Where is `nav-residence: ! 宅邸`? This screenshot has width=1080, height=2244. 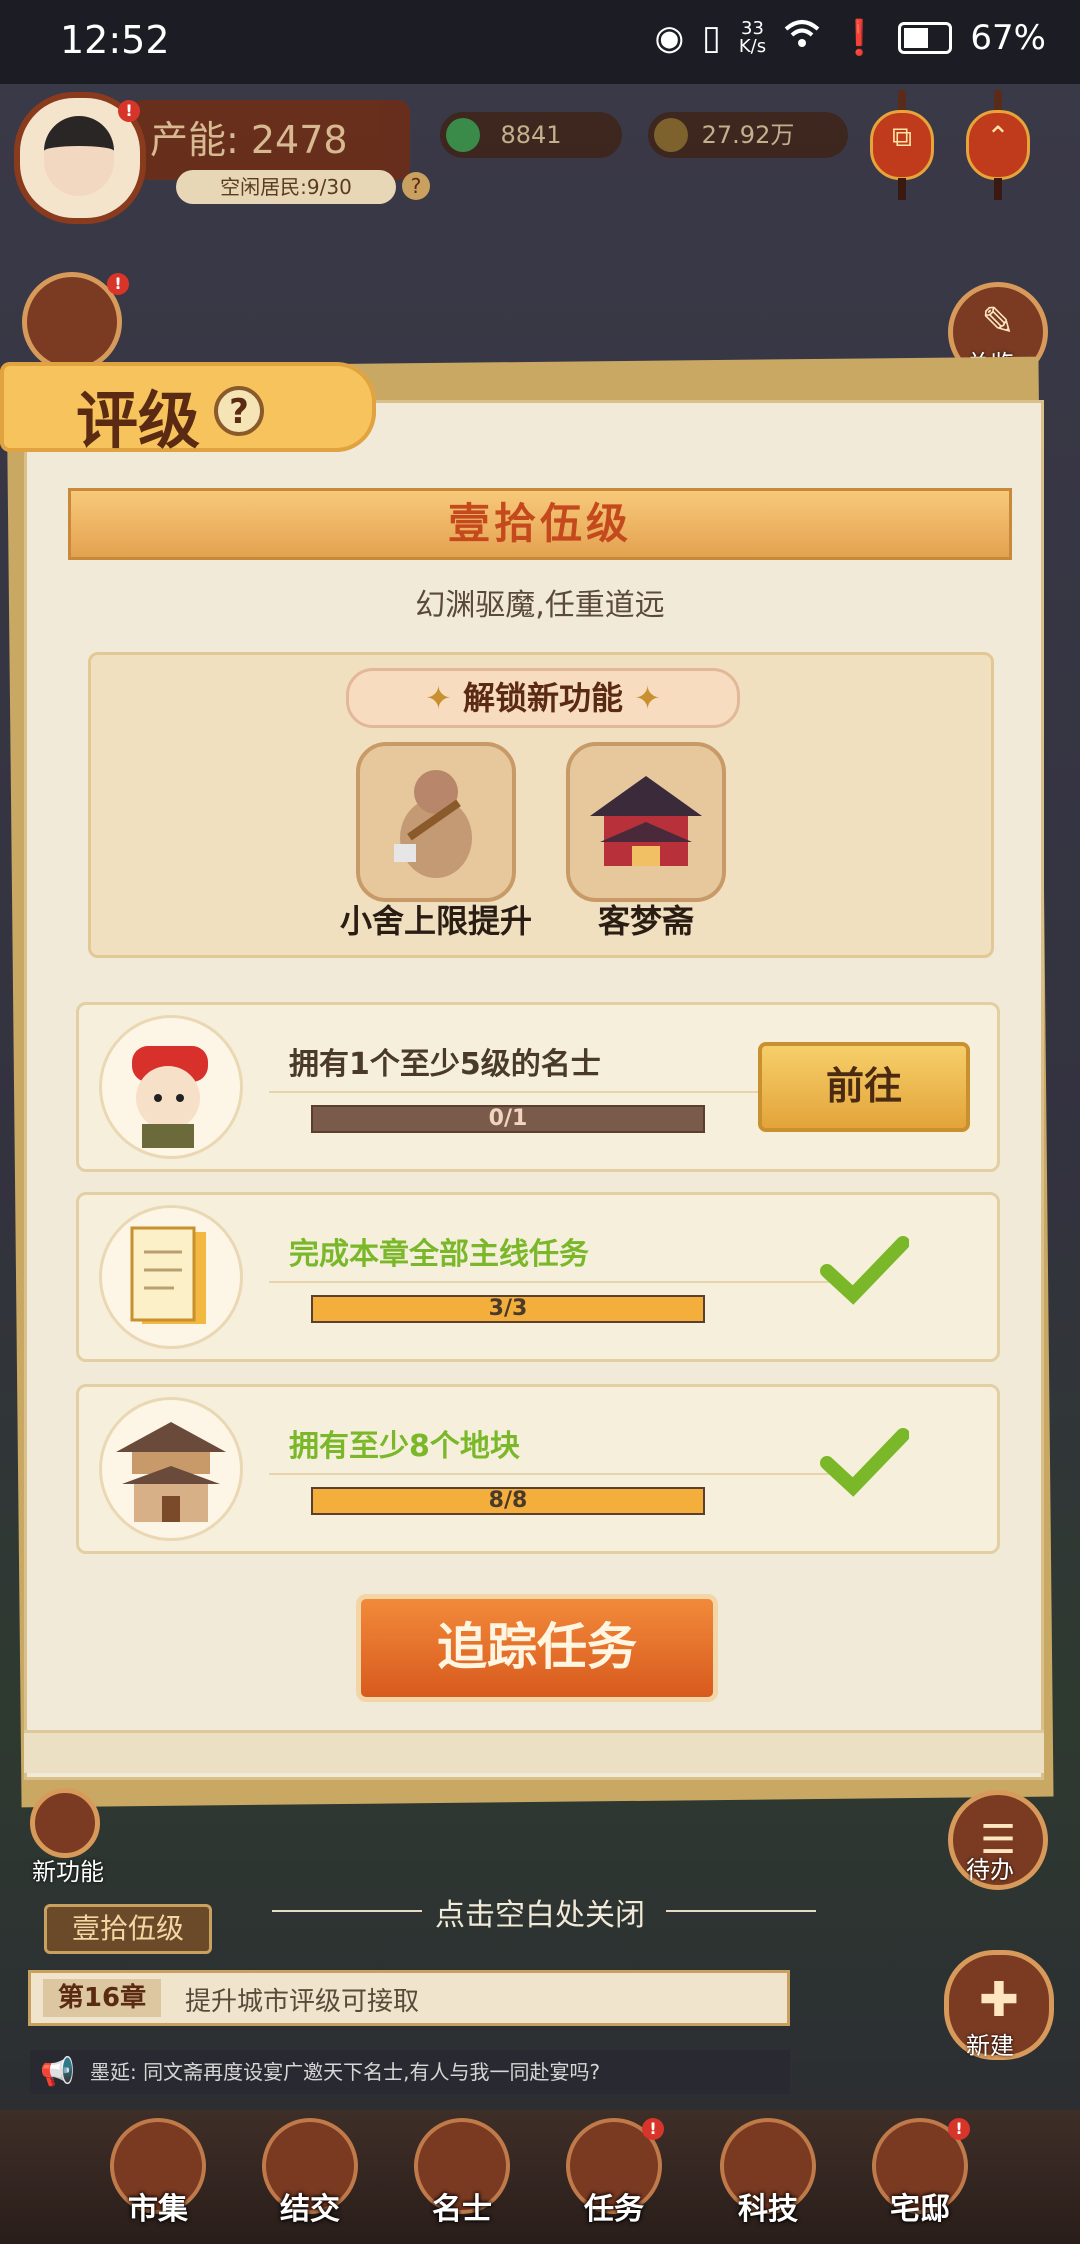
nav-residence: ! 宅邸 is located at coordinates (920, 2178).